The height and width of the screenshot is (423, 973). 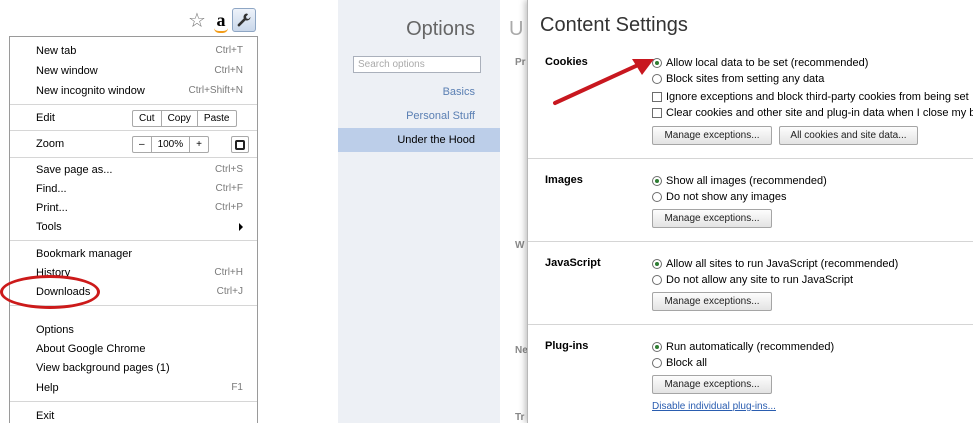 What do you see at coordinates (228, 169) in the screenshot?
I see `shortcut-label: Ctrl+S` at bounding box center [228, 169].